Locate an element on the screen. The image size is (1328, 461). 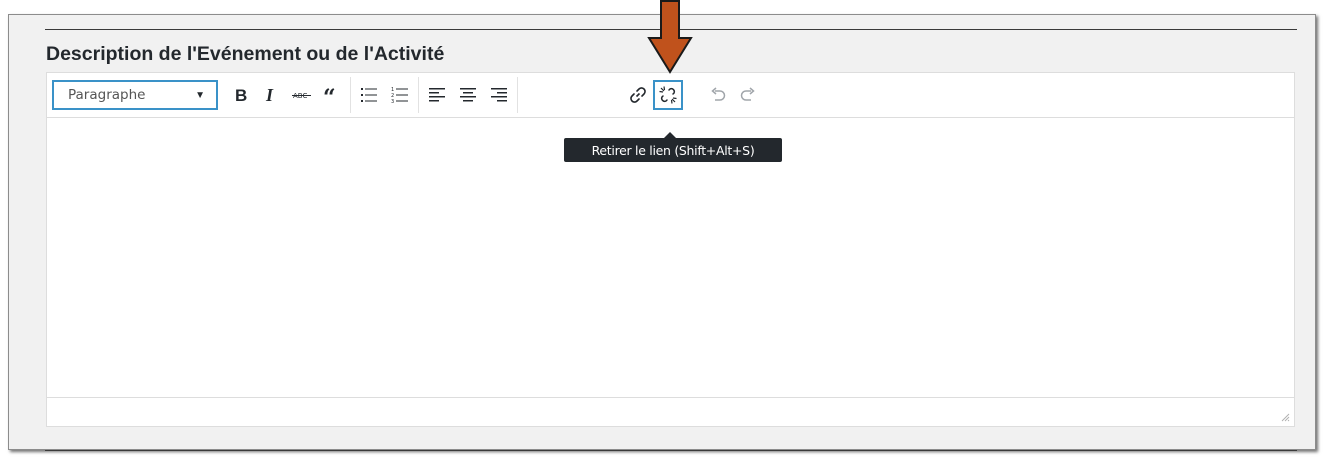
align-right-button is located at coordinates (499, 95).